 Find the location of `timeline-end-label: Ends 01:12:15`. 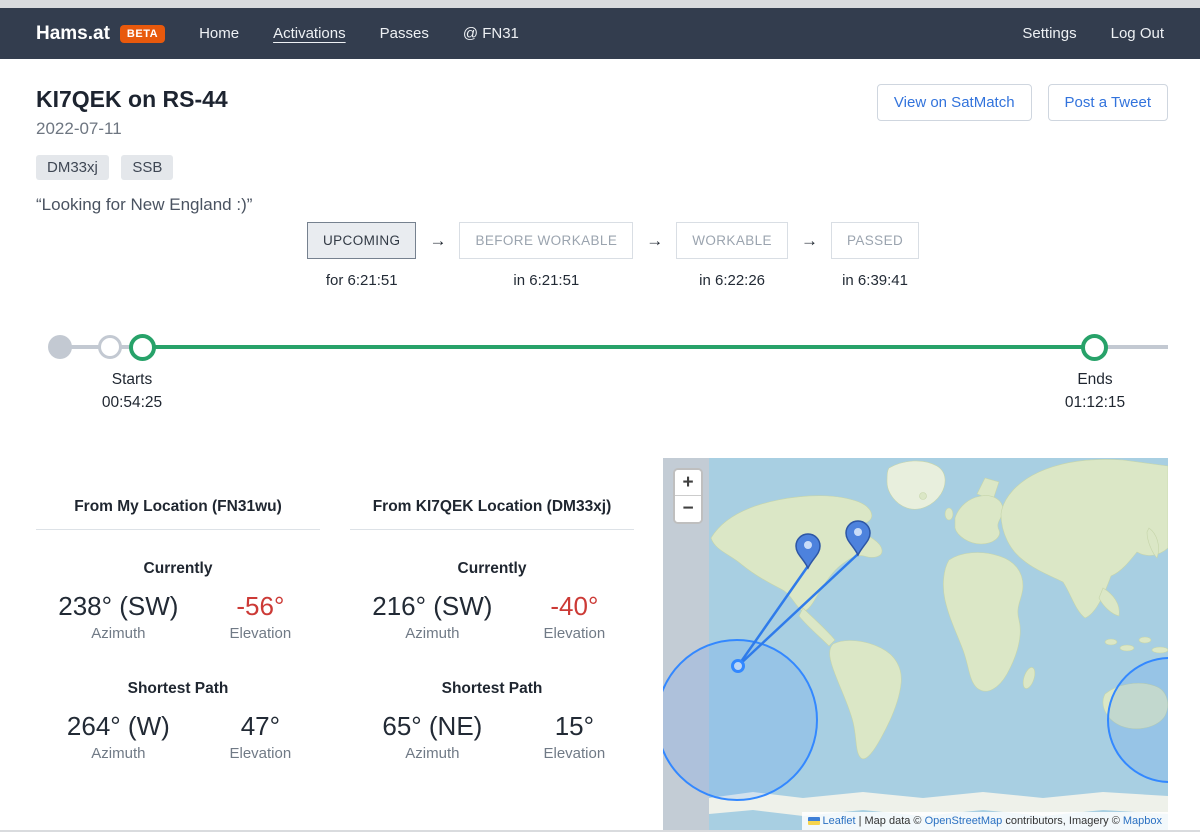

timeline-end-label: Ends 01:12:15 is located at coordinates (1095, 391).